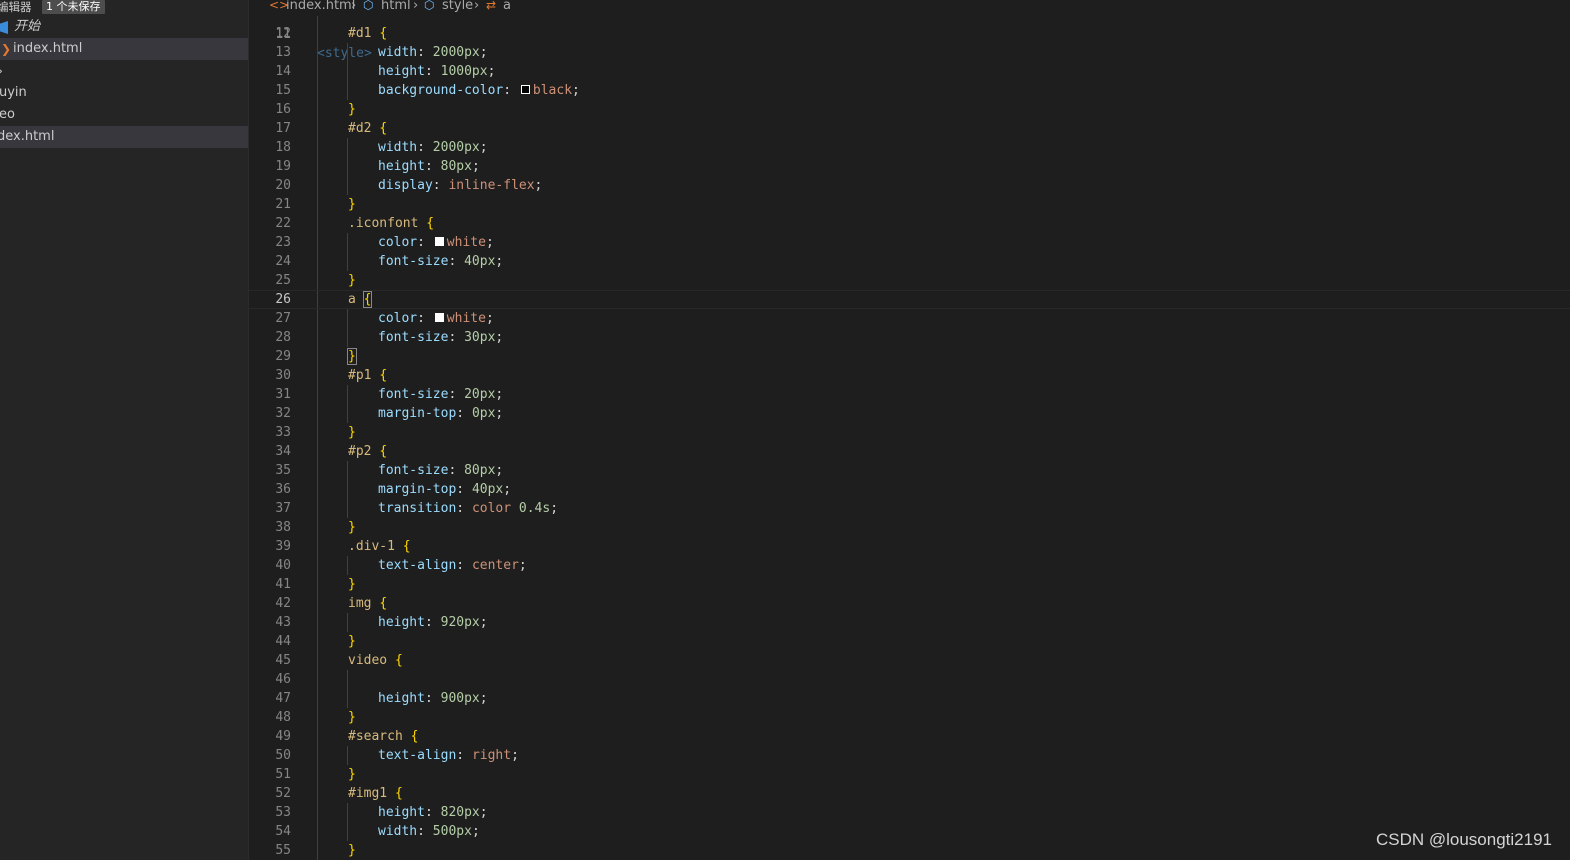  What do you see at coordinates (433, 698) in the screenshot?
I see `code-text: height: 900px;` at bounding box center [433, 698].